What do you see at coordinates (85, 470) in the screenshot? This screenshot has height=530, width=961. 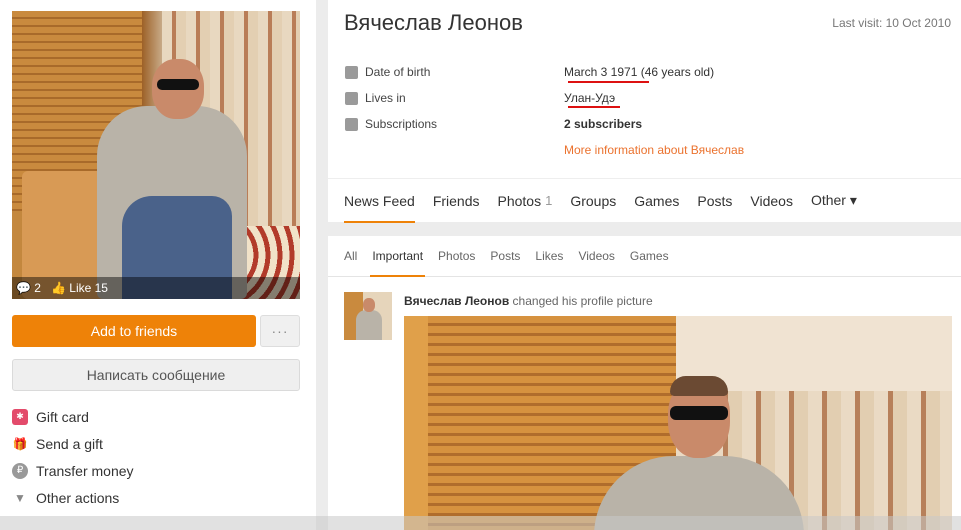 I see `action-label: Transfer money` at bounding box center [85, 470].